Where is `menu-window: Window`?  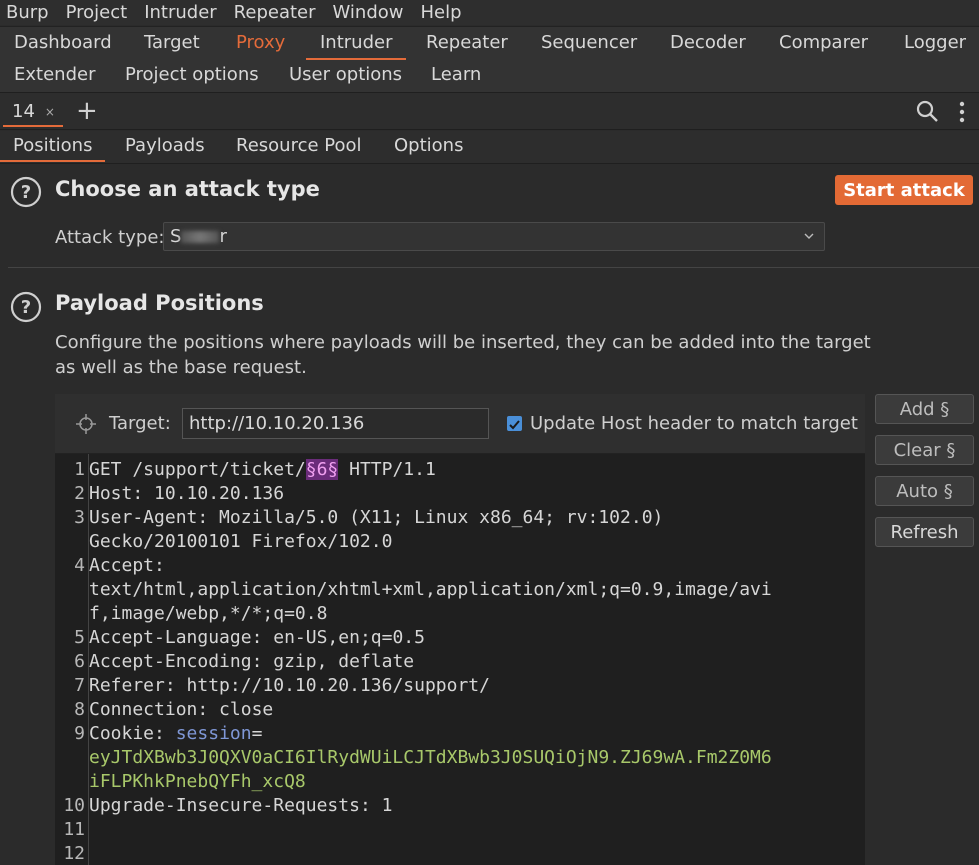 menu-window: Window is located at coordinates (368, 12).